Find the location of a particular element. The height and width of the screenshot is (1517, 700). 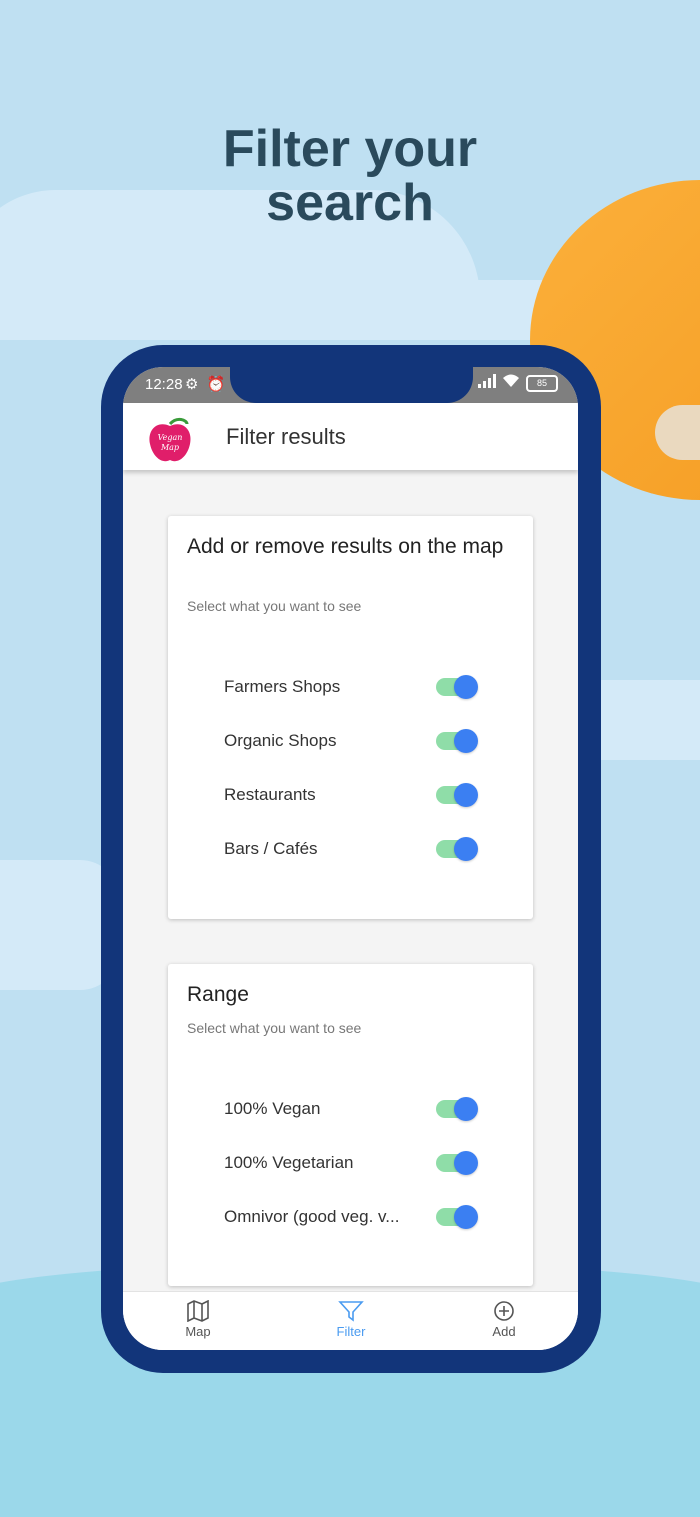

restaurants-toggle is located at coordinates (457, 795).